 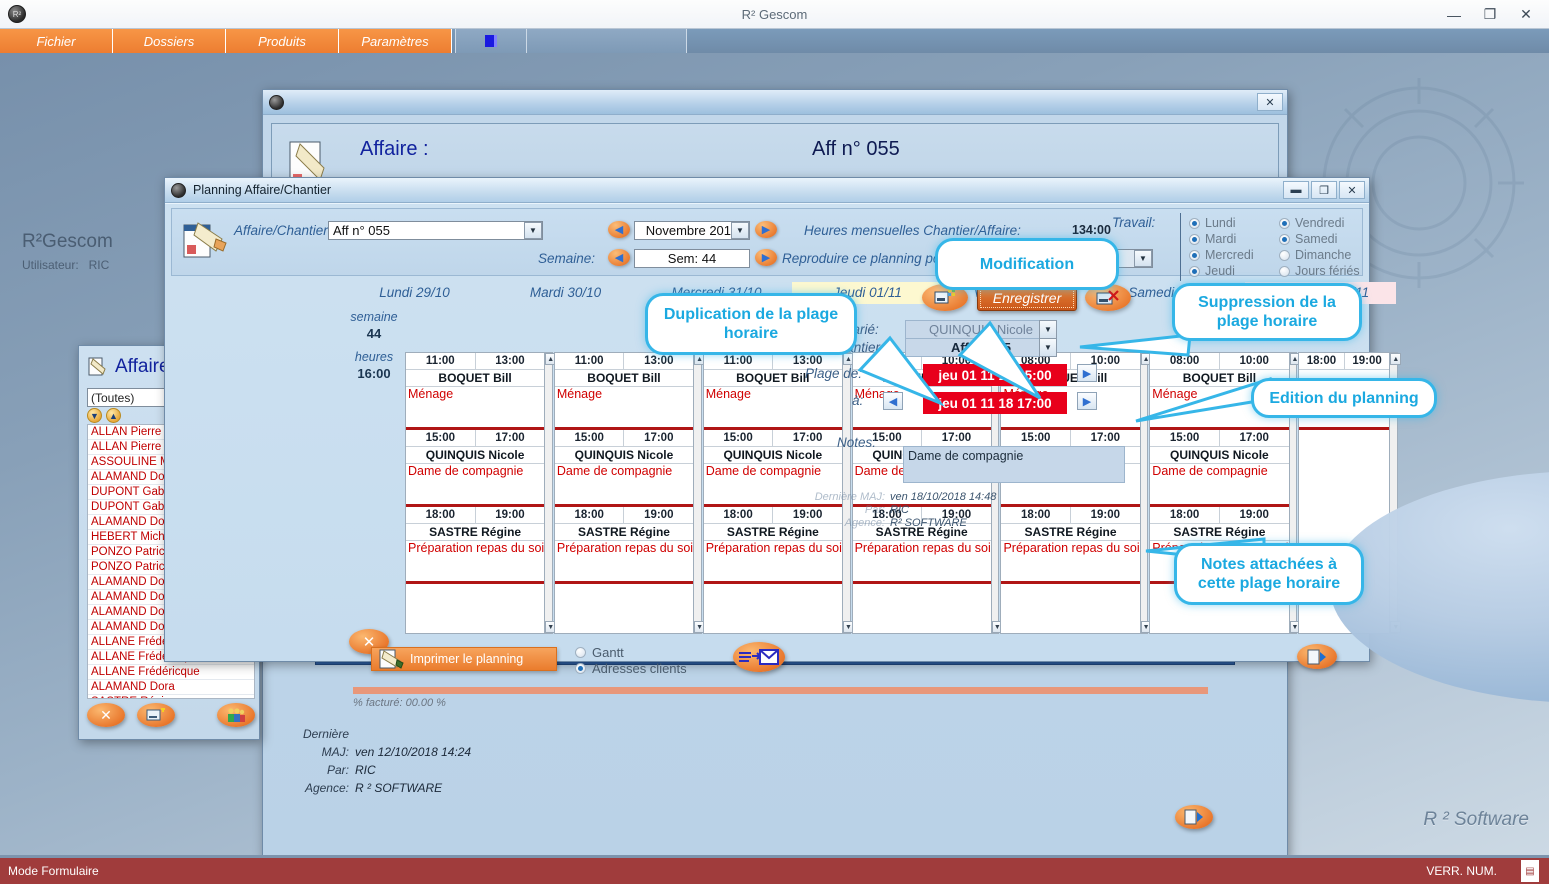 What do you see at coordinates (1221, 223) in the screenshot?
I see `travail-day-lundi: Lundi` at bounding box center [1221, 223].